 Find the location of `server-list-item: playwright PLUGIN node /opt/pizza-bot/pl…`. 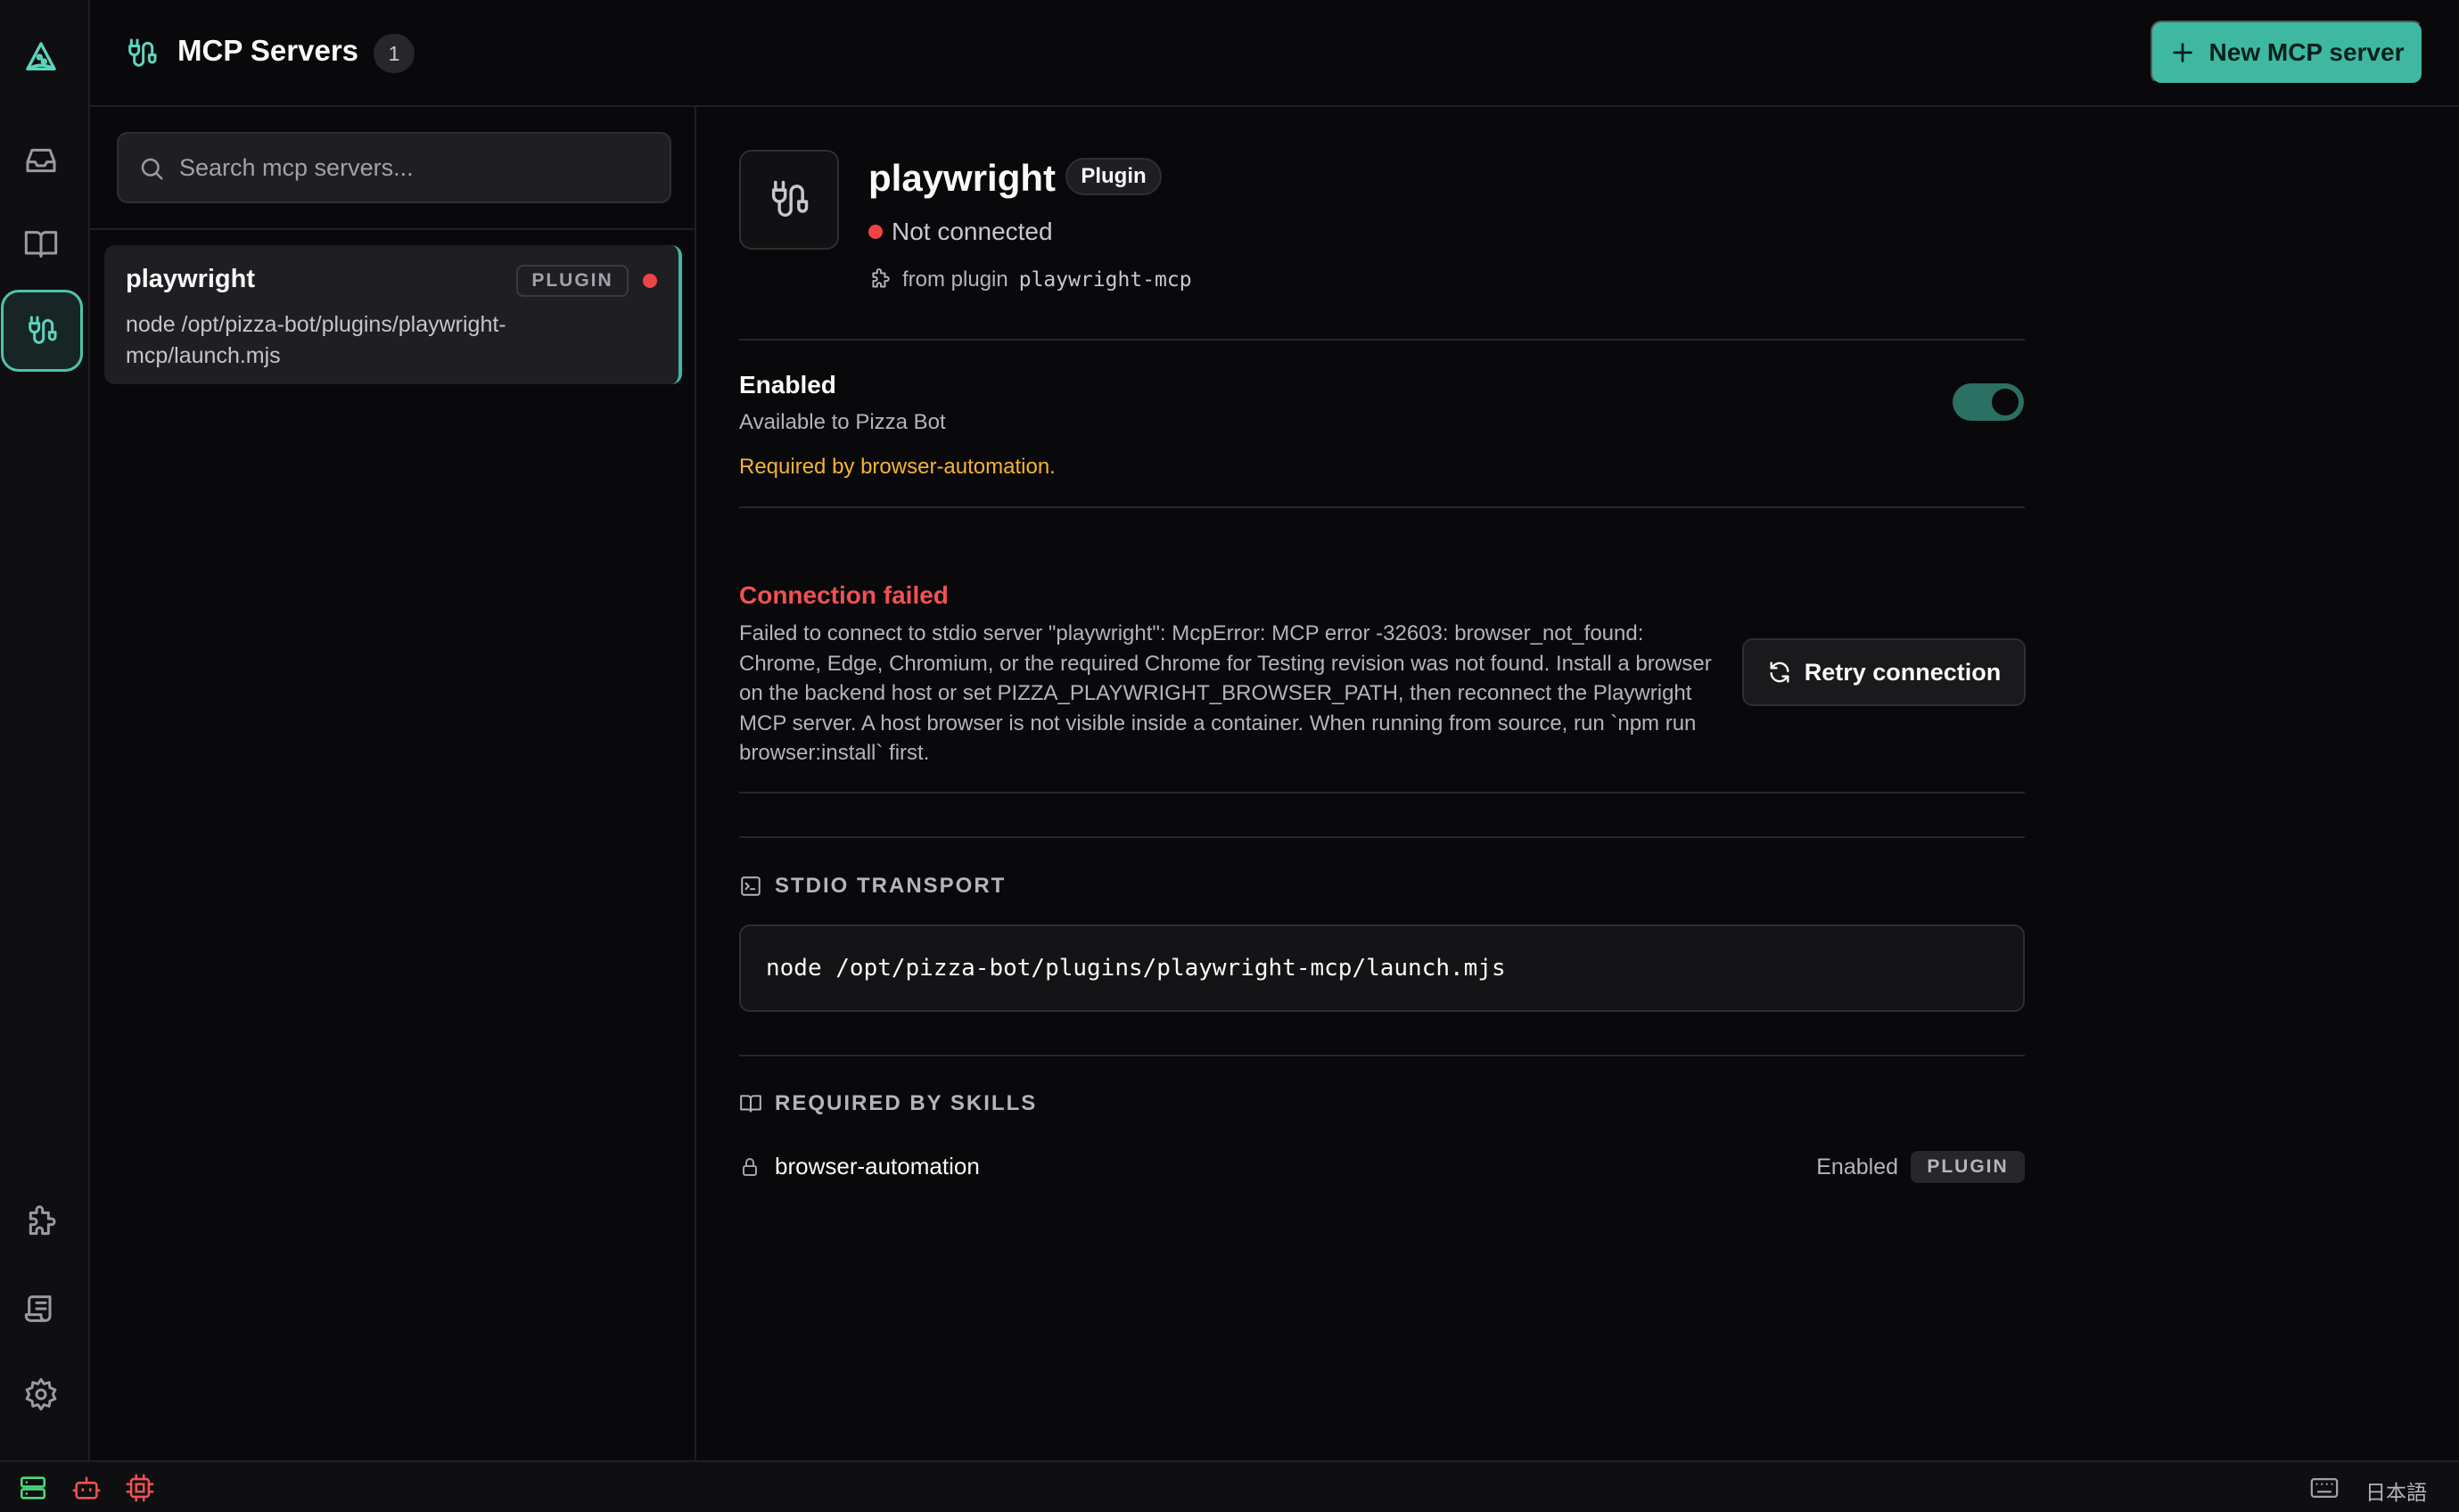

server-list-item: playwright PLUGIN node /opt/pizza-bot/pl… is located at coordinates (393, 314).